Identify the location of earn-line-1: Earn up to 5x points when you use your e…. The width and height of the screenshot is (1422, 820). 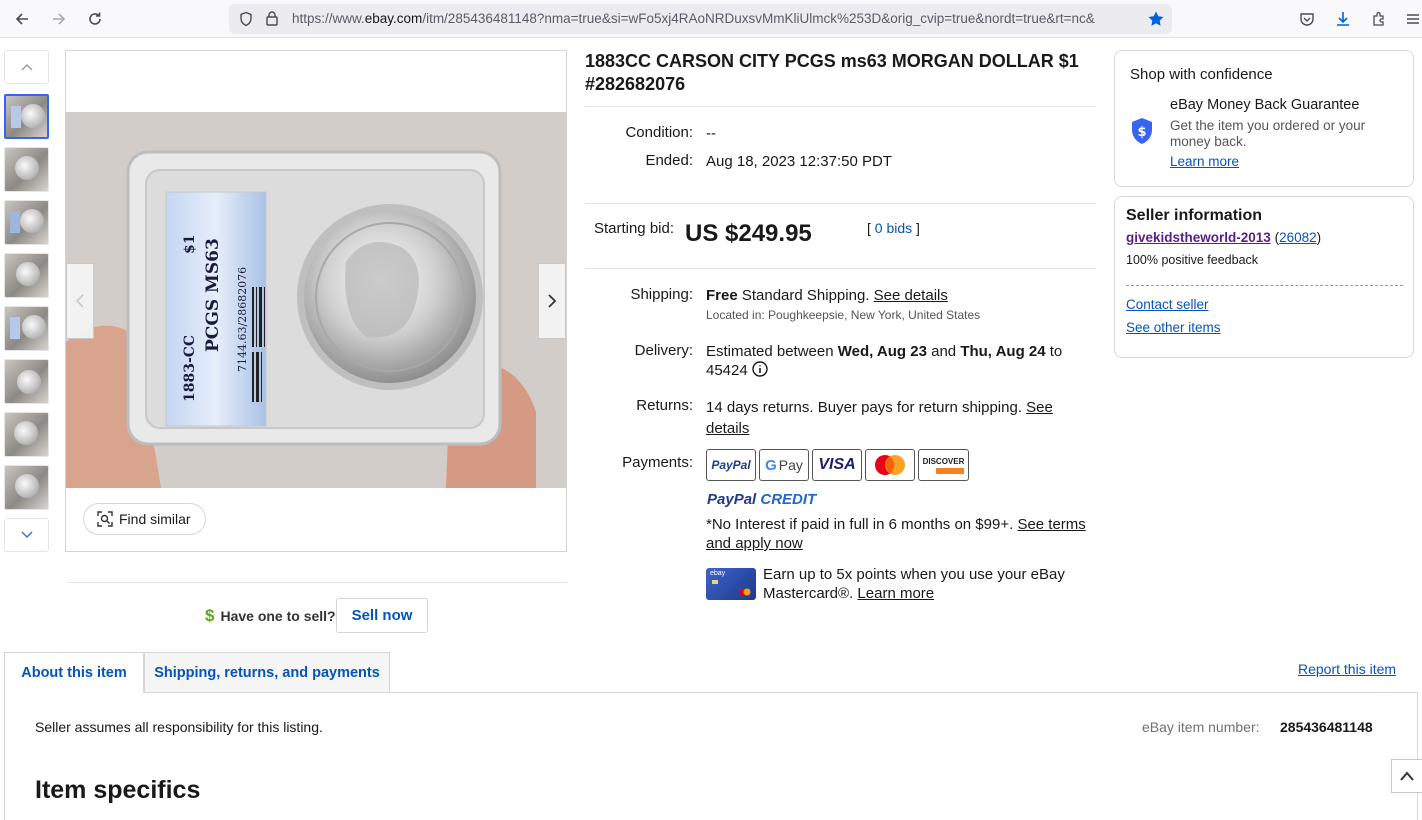
(914, 574).